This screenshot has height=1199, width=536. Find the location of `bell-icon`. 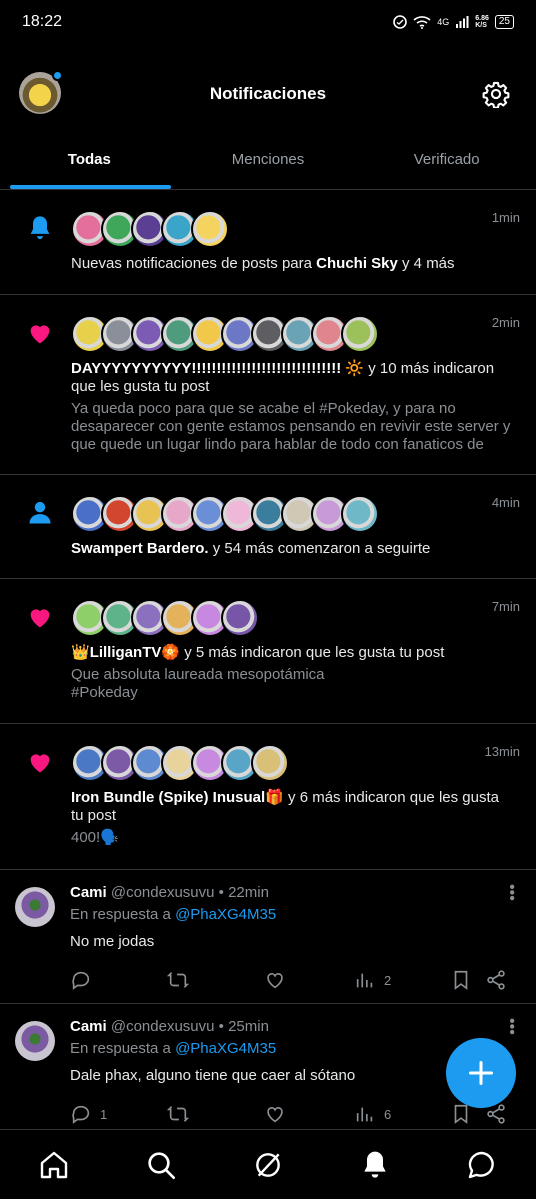

bell-icon is located at coordinates (40, 228).